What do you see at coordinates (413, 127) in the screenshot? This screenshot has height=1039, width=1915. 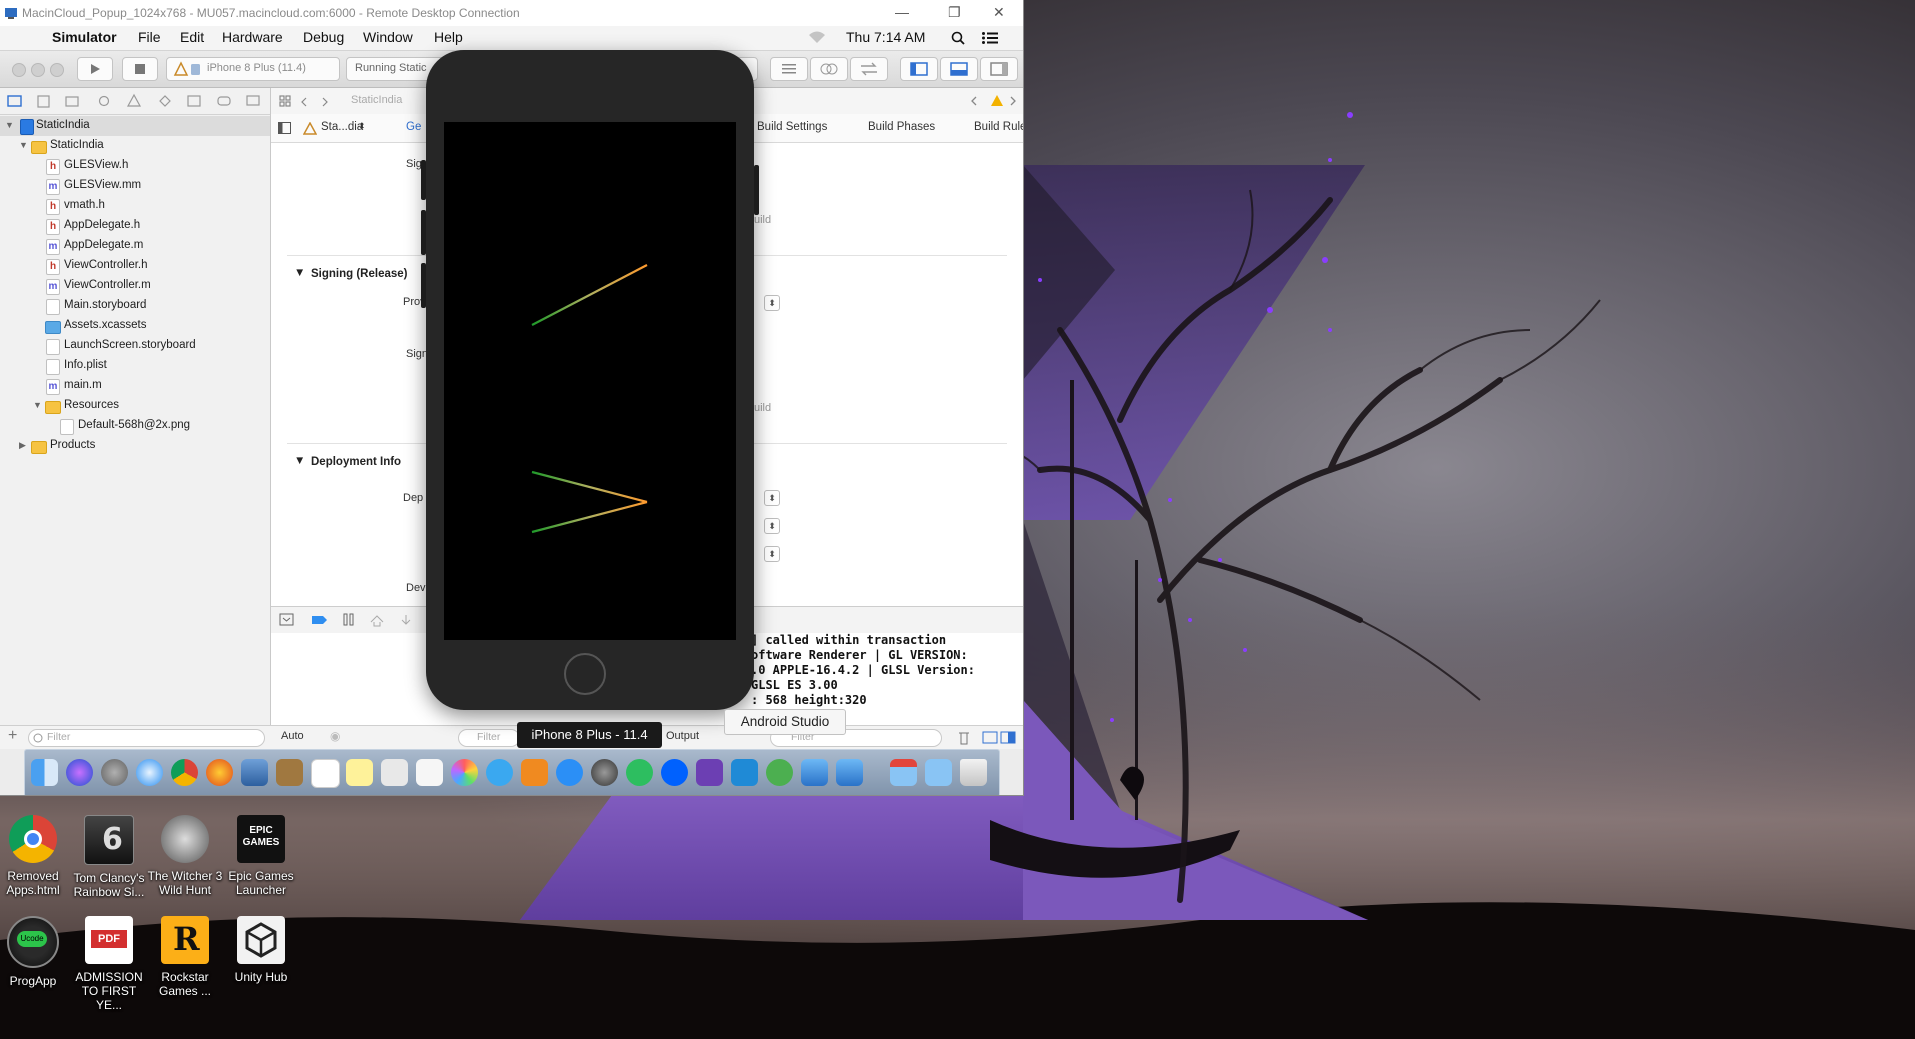 I see `tab-general: Ge` at bounding box center [413, 127].